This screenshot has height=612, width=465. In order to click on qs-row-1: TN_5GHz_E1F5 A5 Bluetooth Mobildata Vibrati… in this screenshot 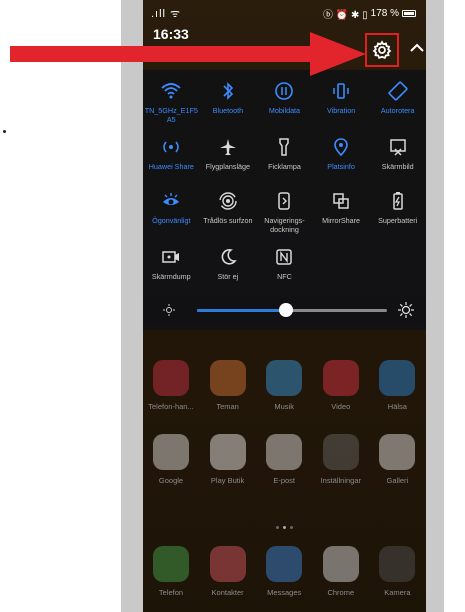, I will do `click(284, 102)`.